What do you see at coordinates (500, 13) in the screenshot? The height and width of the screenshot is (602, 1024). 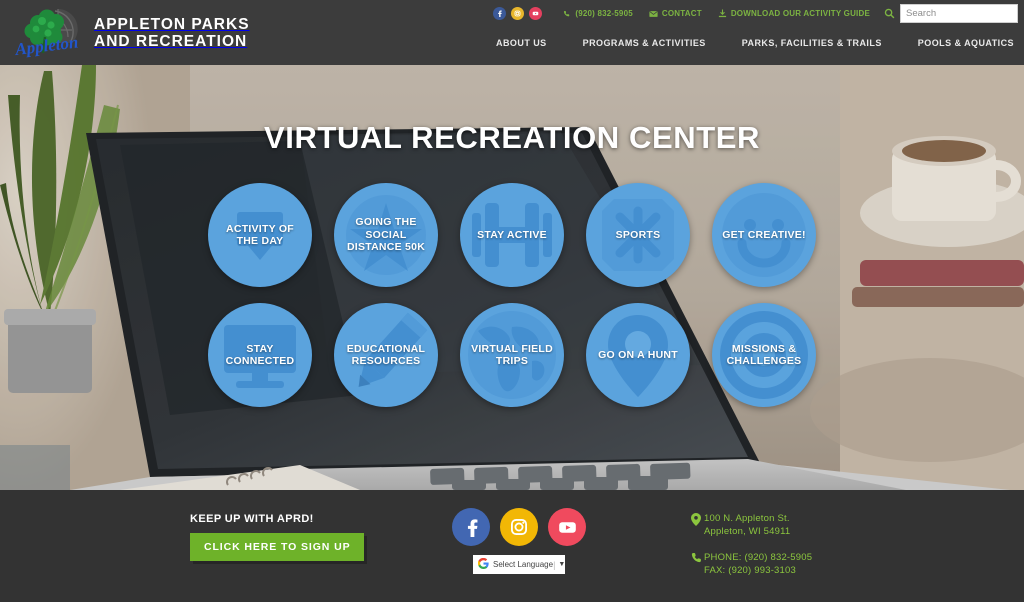 I see `header-facebook-icon` at bounding box center [500, 13].